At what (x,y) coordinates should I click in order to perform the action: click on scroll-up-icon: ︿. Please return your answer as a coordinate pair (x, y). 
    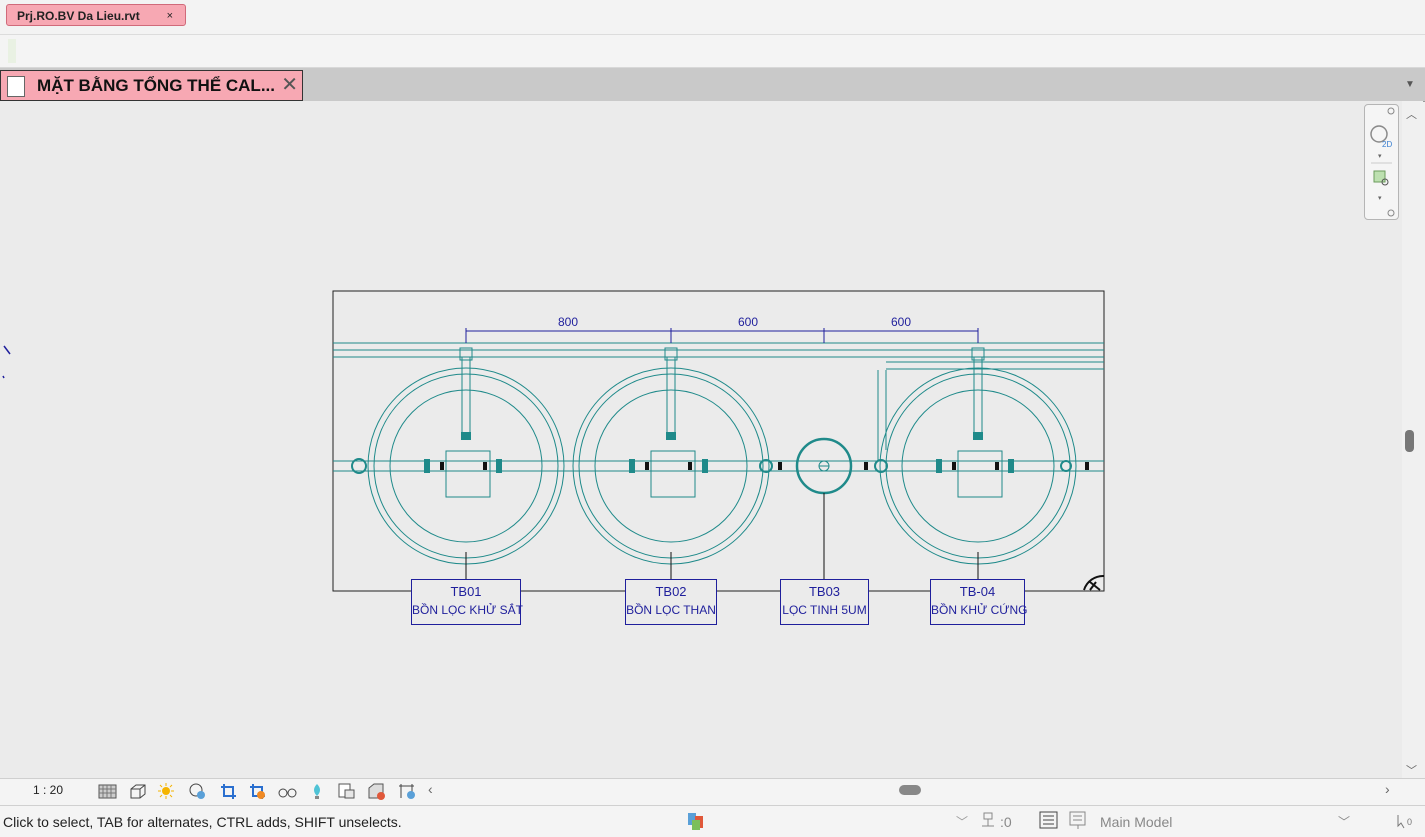
    Looking at the image, I should click on (1411, 114).